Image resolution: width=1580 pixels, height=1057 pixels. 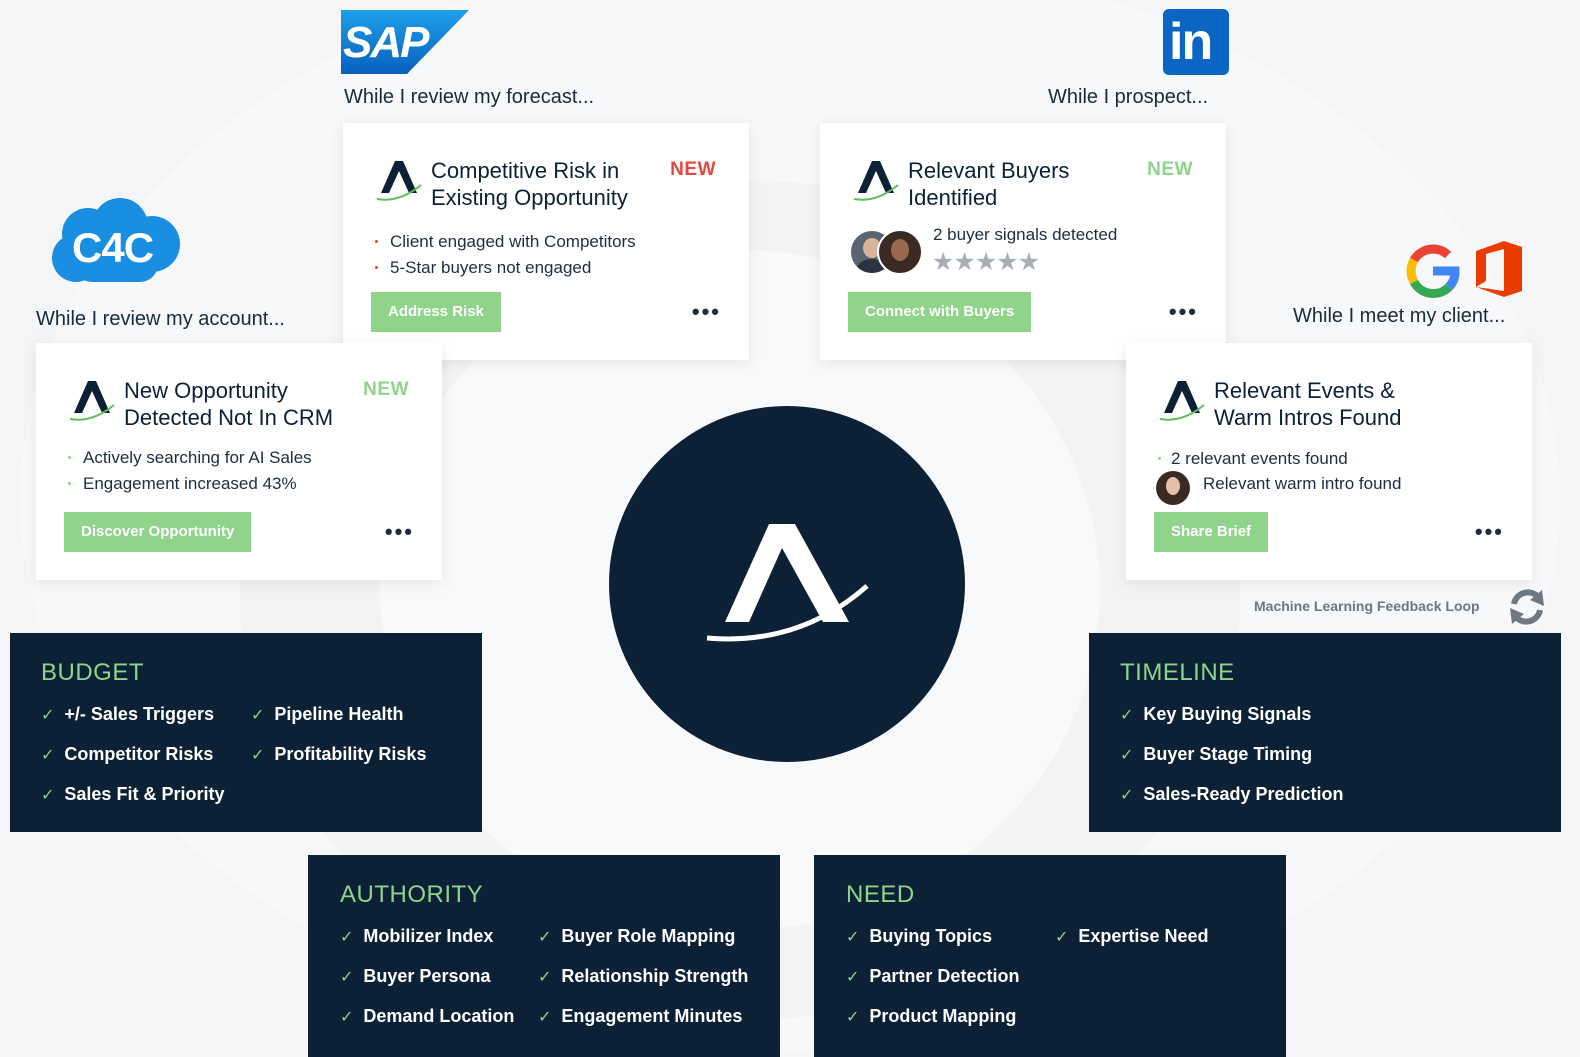 I want to click on google-logo, so click(x=1433, y=271).